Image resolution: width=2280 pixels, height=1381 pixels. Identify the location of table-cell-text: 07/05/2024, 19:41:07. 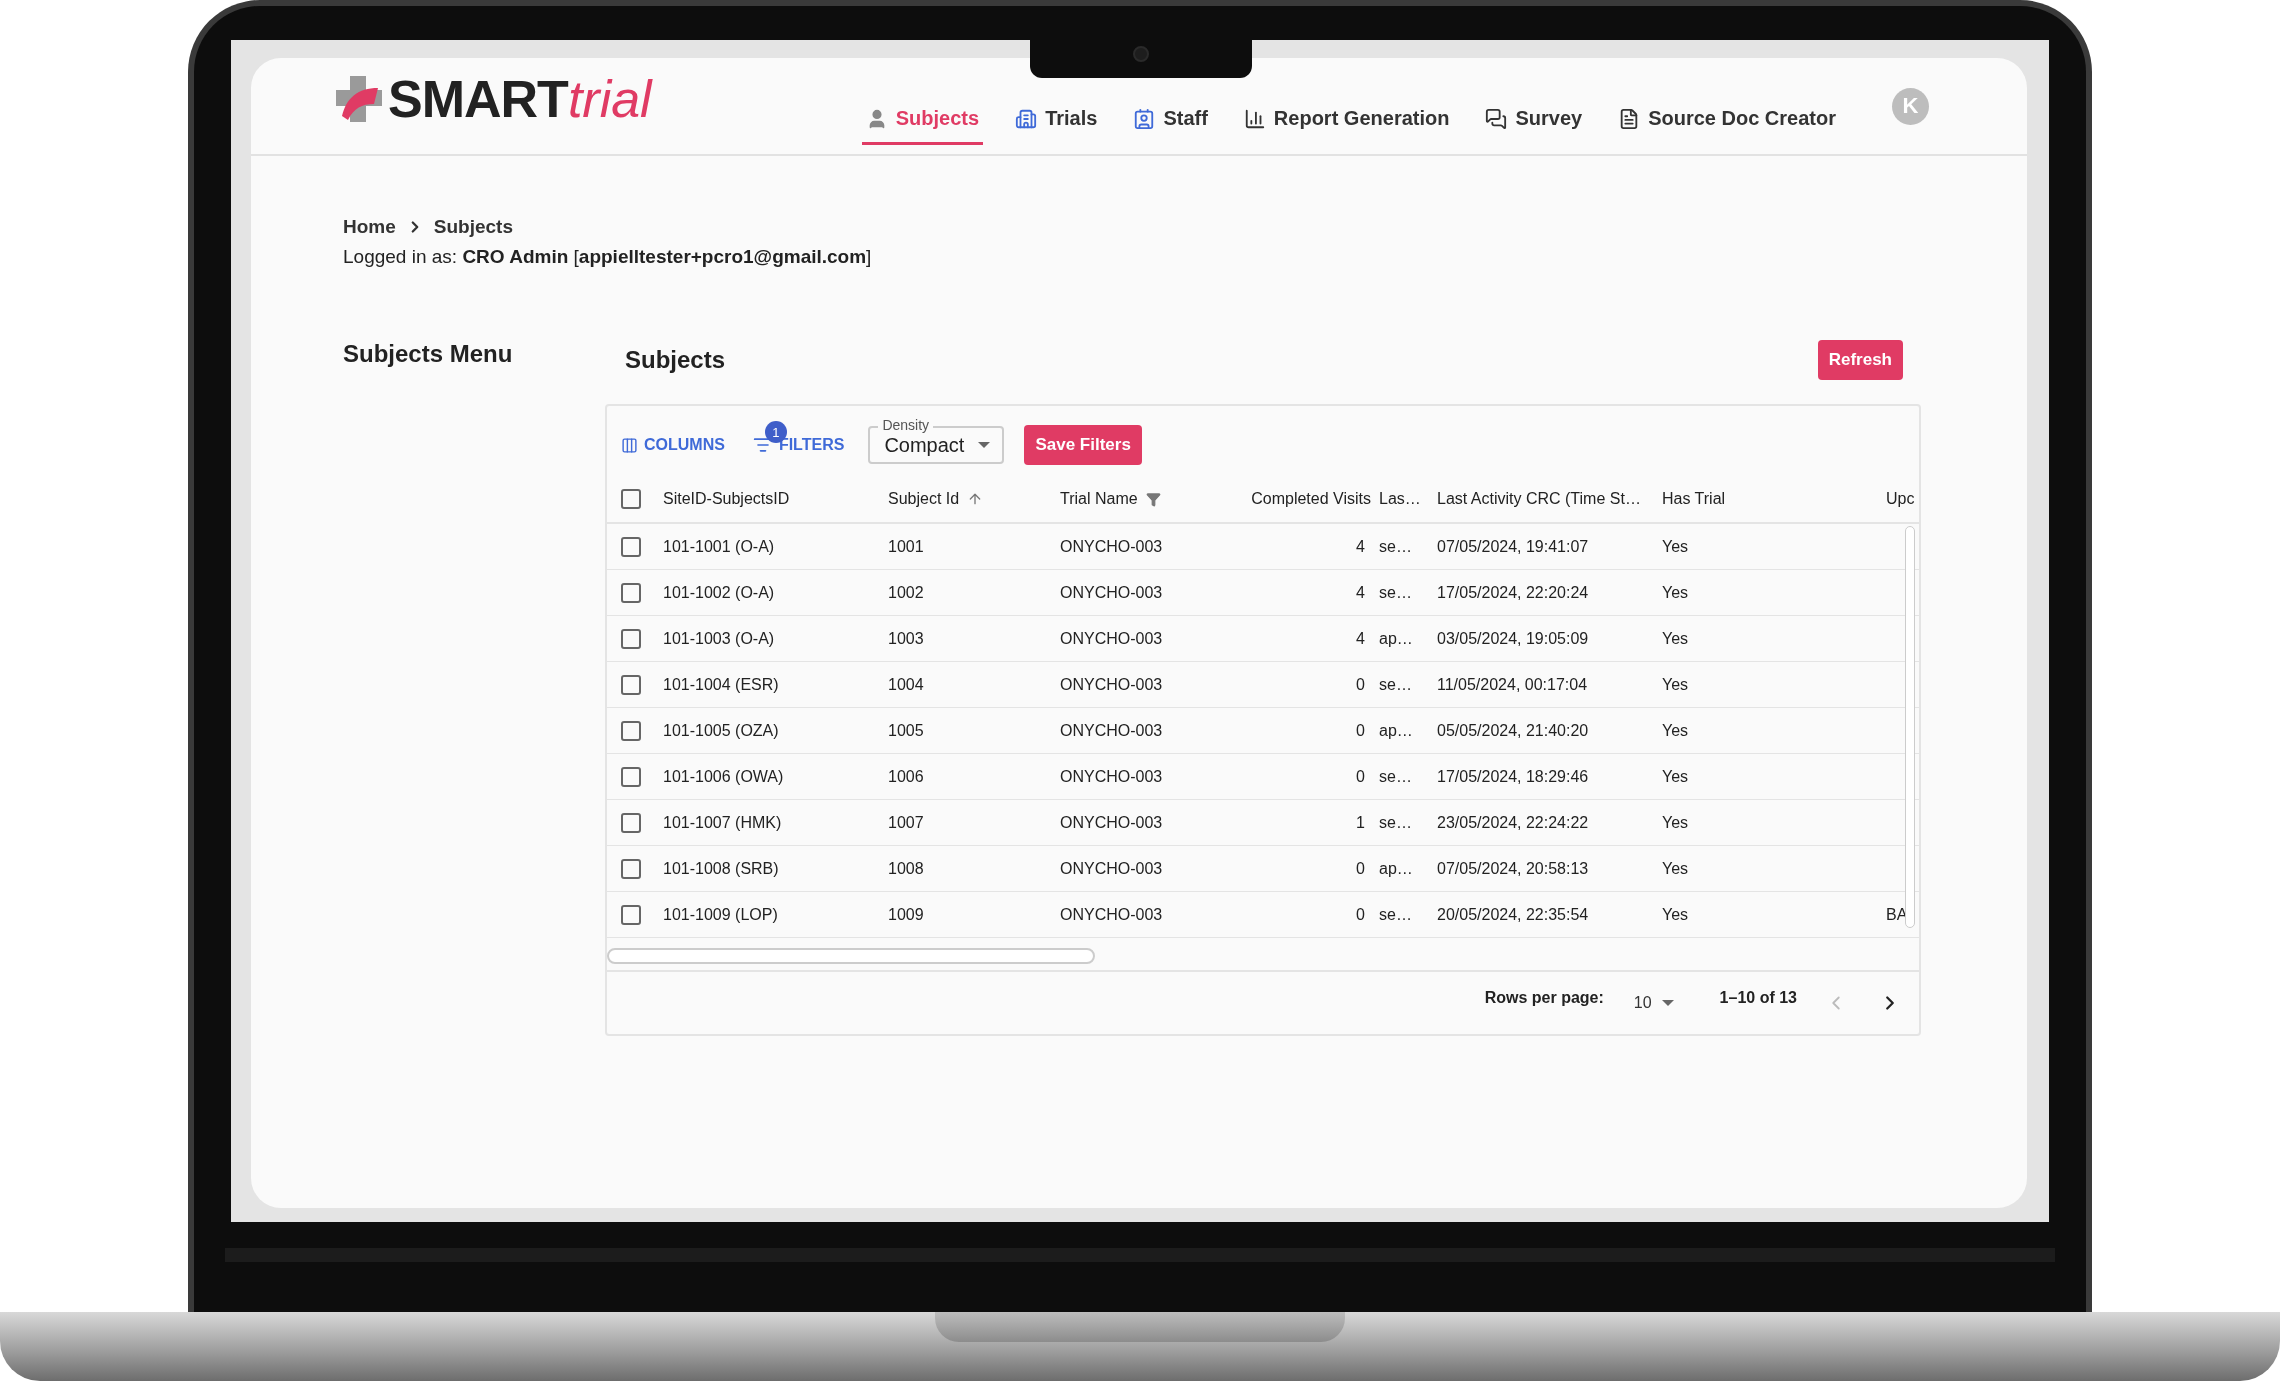
(1513, 546).